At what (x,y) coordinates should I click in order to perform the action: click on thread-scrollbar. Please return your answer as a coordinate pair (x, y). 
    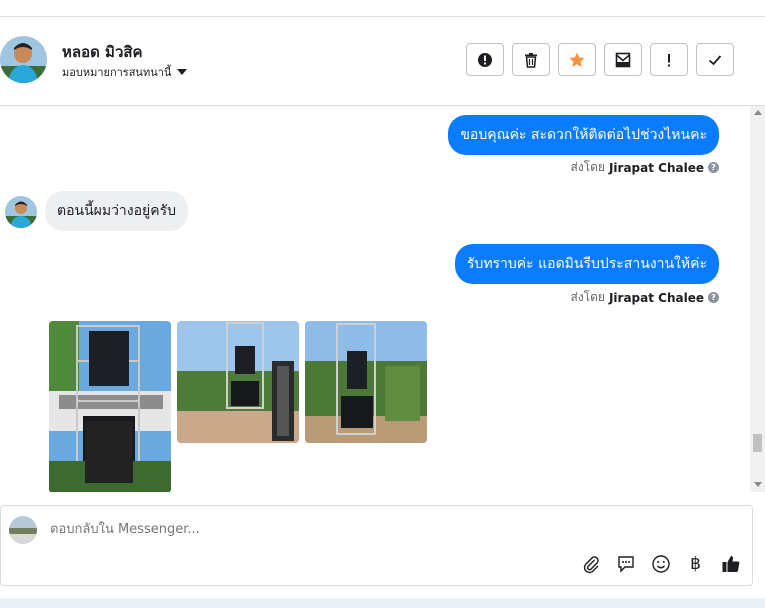
    Looking at the image, I should click on (757, 299).